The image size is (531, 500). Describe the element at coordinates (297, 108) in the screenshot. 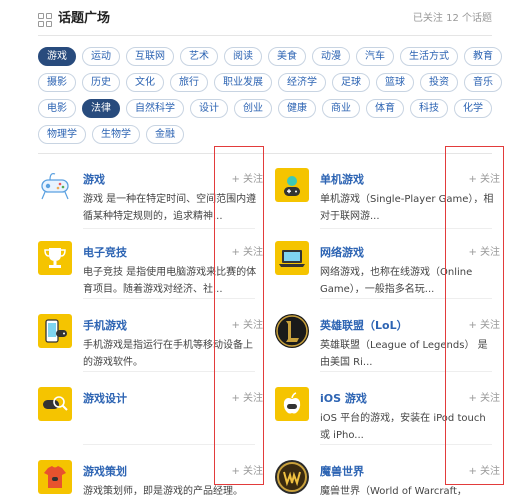

I see `tag-health: 健康` at that location.